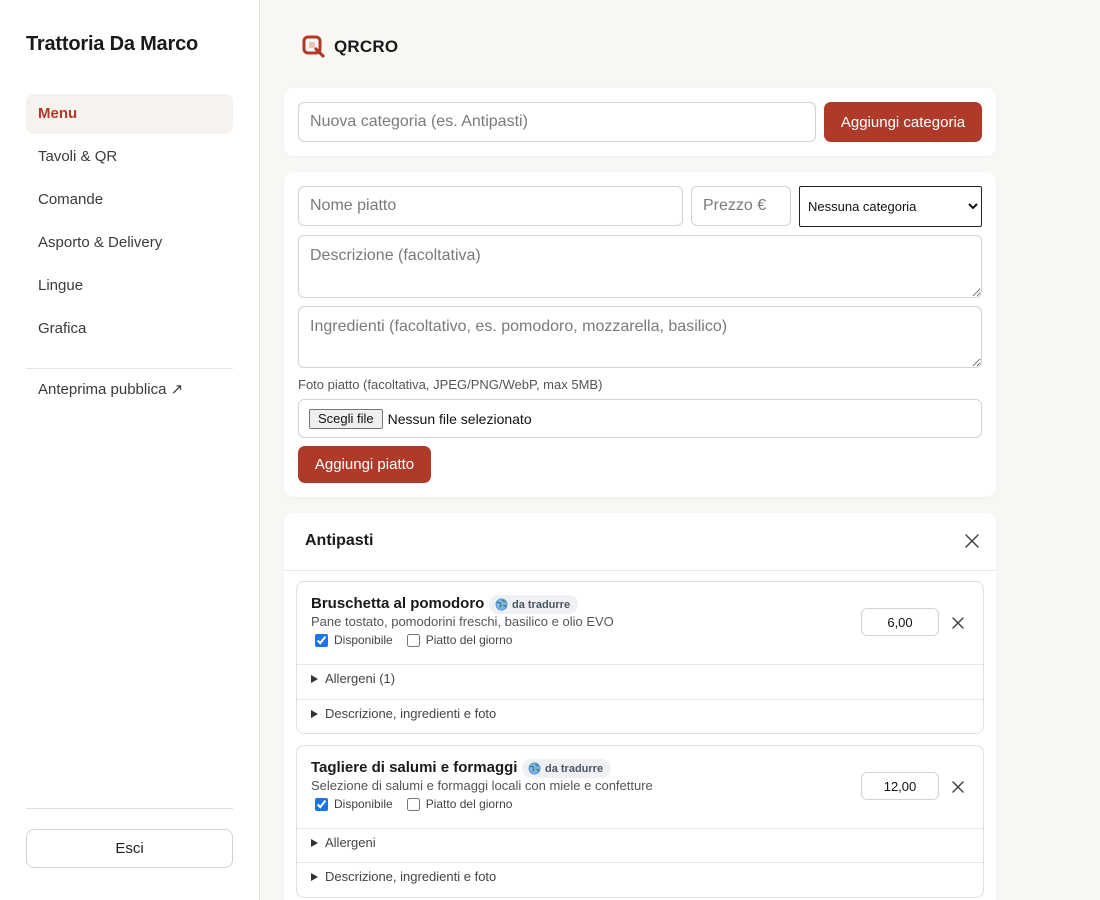 Image resolution: width=1100 pixels, height=900 pixels. I want to click on brand-name: QRCRO, so click(366, 46).